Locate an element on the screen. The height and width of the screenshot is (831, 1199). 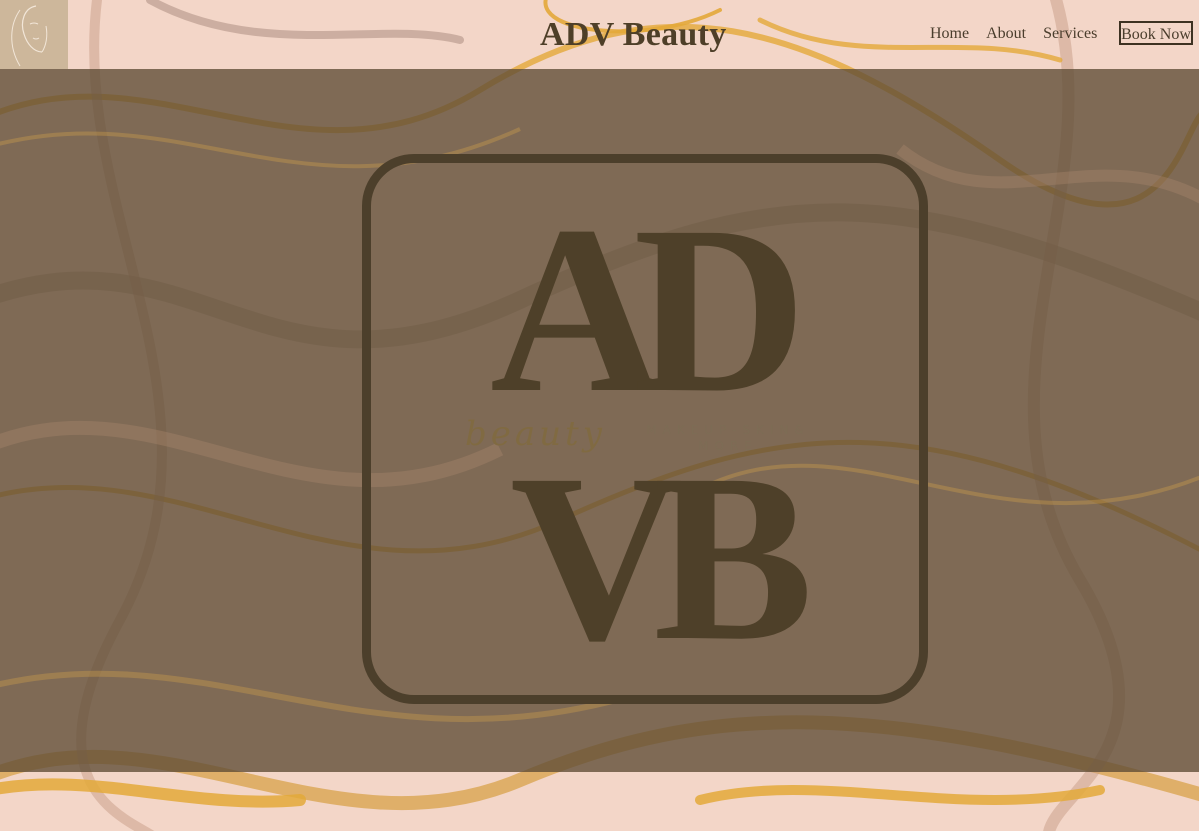
site-header: ADV Beauty Home About Services Book Now is located at coordinates (599, 34).